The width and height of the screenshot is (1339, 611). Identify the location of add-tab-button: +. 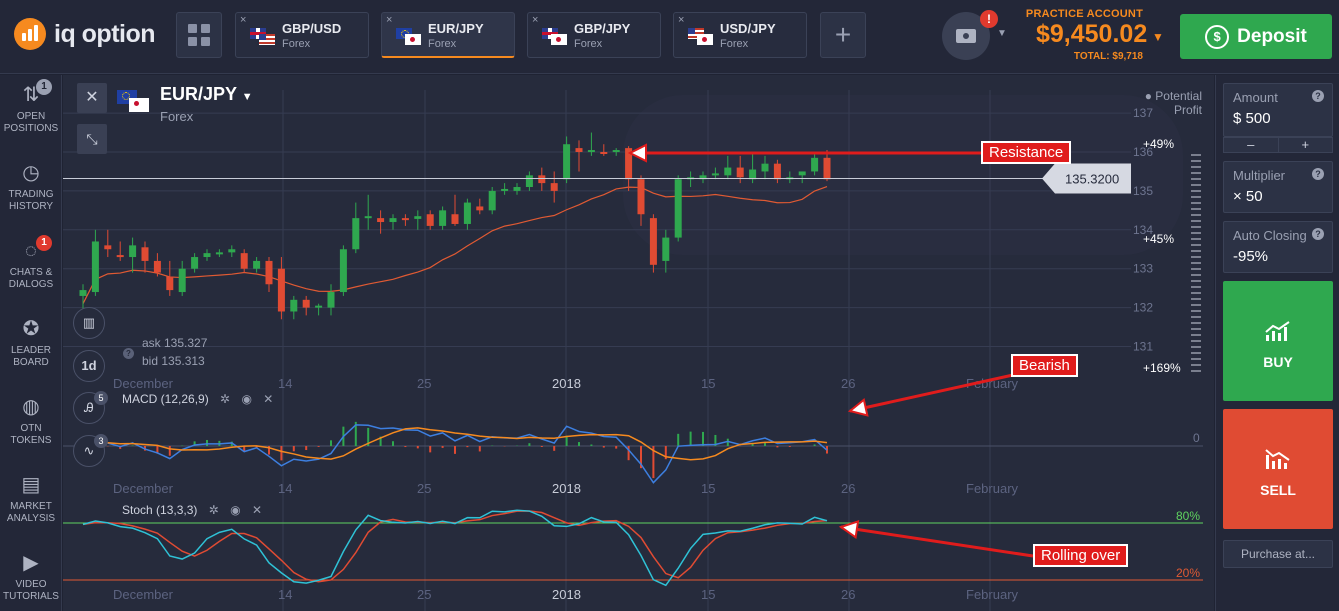
(843, 35).